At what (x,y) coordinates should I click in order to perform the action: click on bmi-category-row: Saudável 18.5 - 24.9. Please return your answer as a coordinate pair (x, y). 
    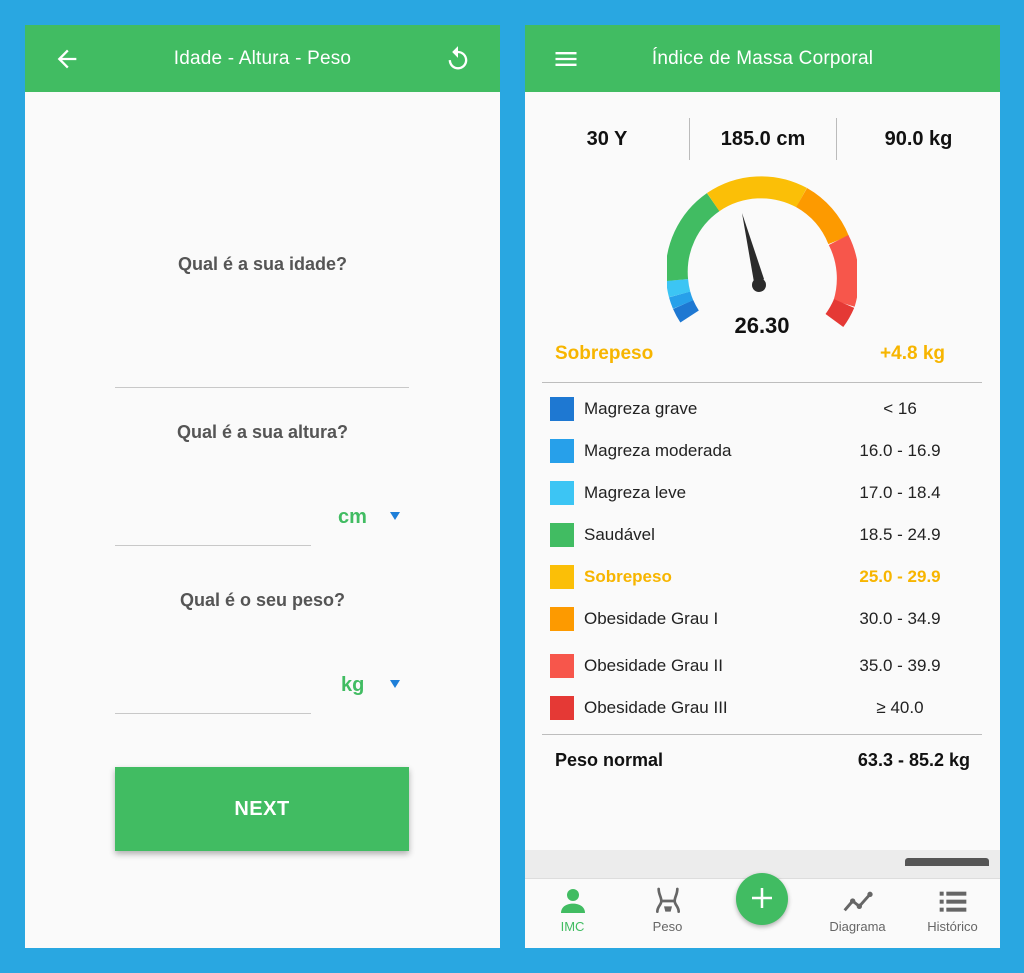
    Looking at the image, I should click on (760, 535).